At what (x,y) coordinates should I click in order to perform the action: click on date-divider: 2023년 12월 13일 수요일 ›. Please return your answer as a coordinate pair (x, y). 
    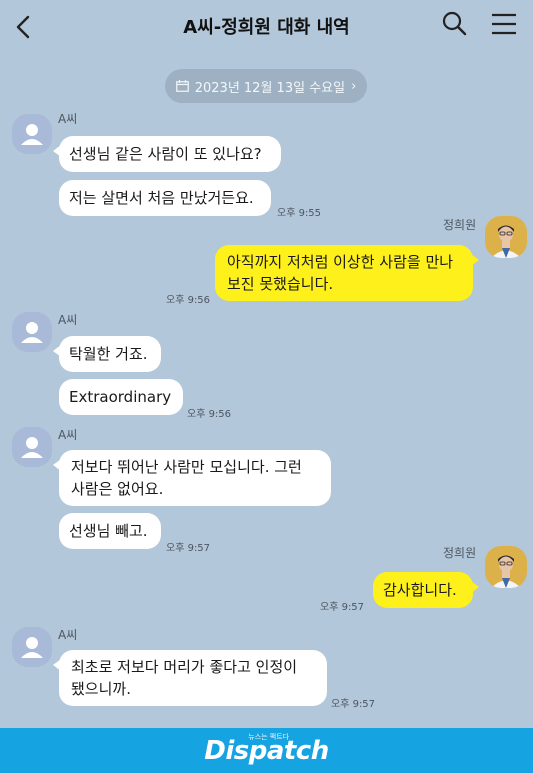
    Looking at the image, I should click on (266, 86).